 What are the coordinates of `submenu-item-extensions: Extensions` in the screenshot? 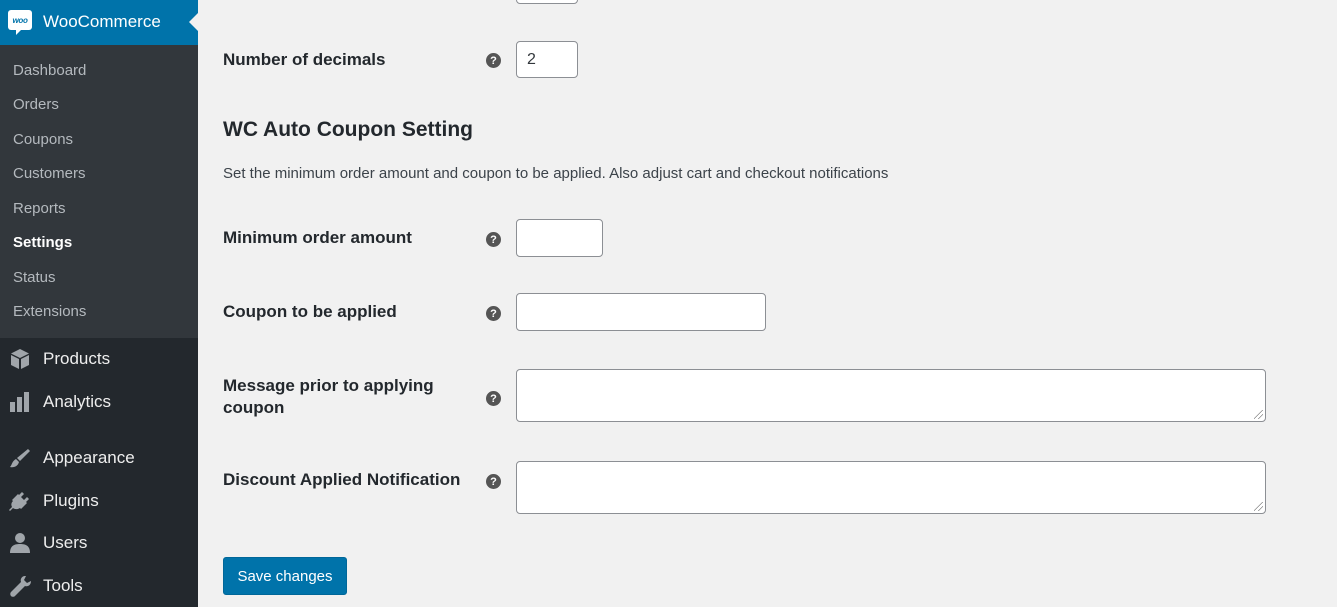 It's located at (49, 311).